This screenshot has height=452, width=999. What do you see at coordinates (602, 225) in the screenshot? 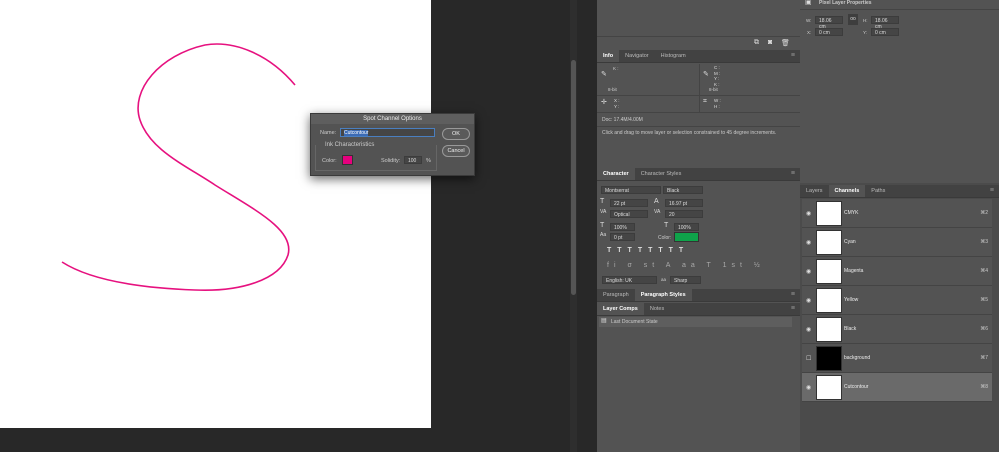
I see `vertical-scale-icon: T` at bounding box center [602, 225].